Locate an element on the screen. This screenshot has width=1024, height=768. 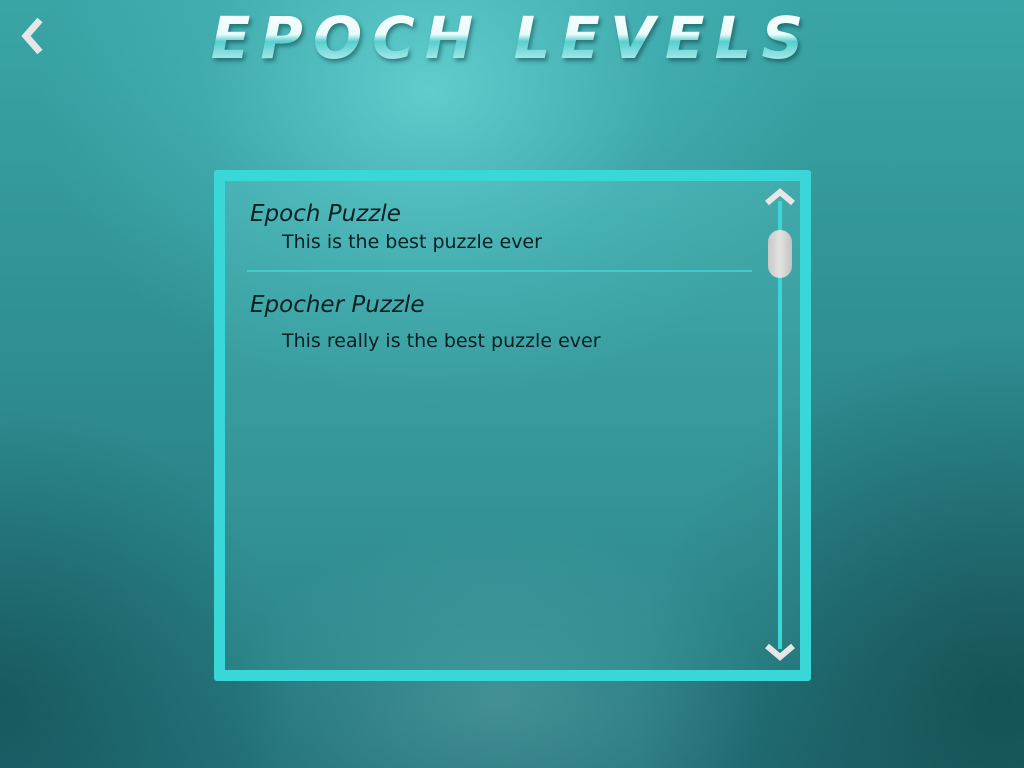
scroll-up-button is located at coordinates (780, 197).